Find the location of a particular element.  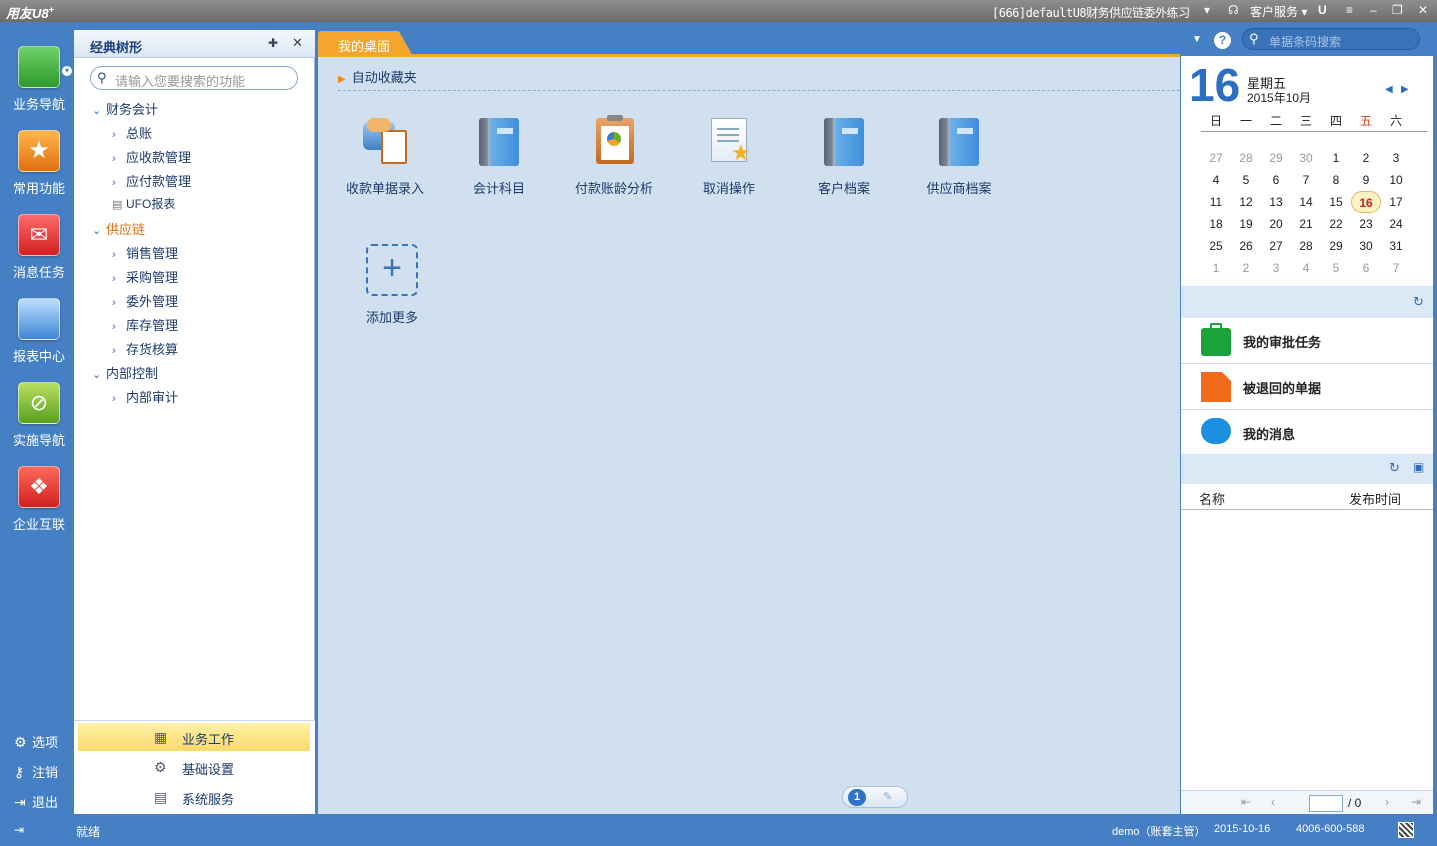

chevron-down-icon: ▾ is located at coordinates (67, 71).